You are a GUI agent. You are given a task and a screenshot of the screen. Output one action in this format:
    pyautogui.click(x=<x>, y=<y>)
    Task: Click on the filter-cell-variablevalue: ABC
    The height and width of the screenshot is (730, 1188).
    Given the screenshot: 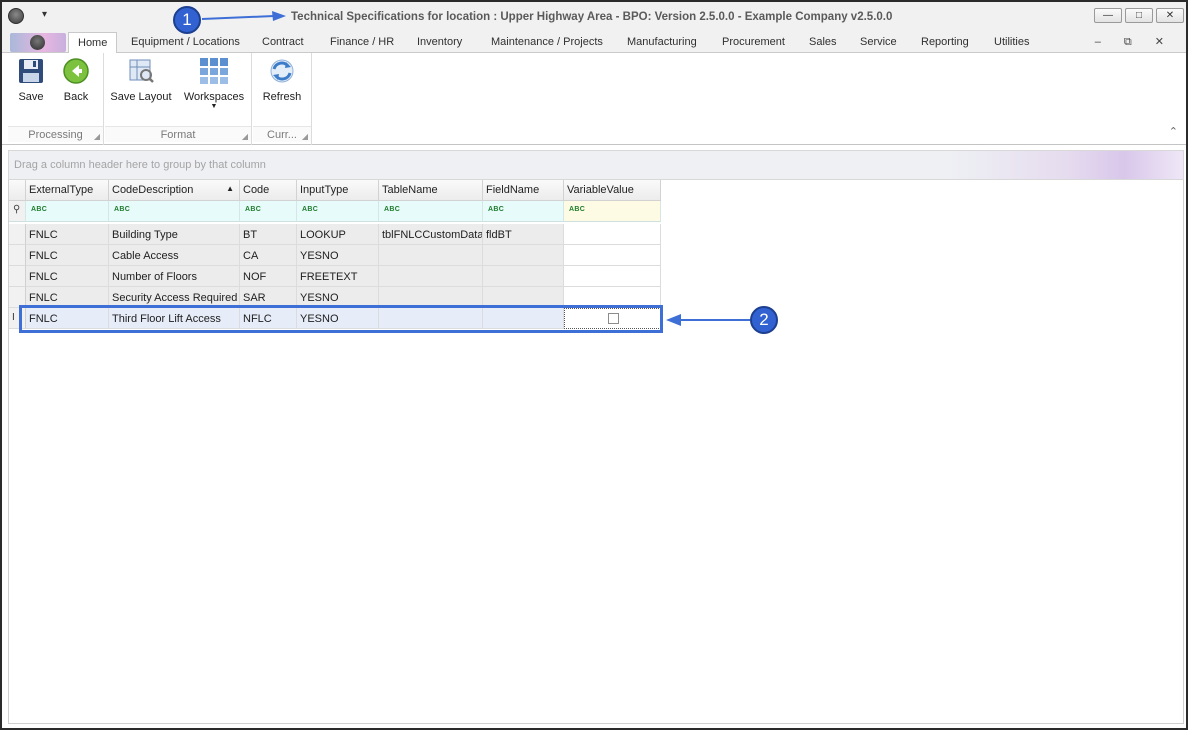 What is the action you would take?
    pyautogui.click(x=612, y=211)
    